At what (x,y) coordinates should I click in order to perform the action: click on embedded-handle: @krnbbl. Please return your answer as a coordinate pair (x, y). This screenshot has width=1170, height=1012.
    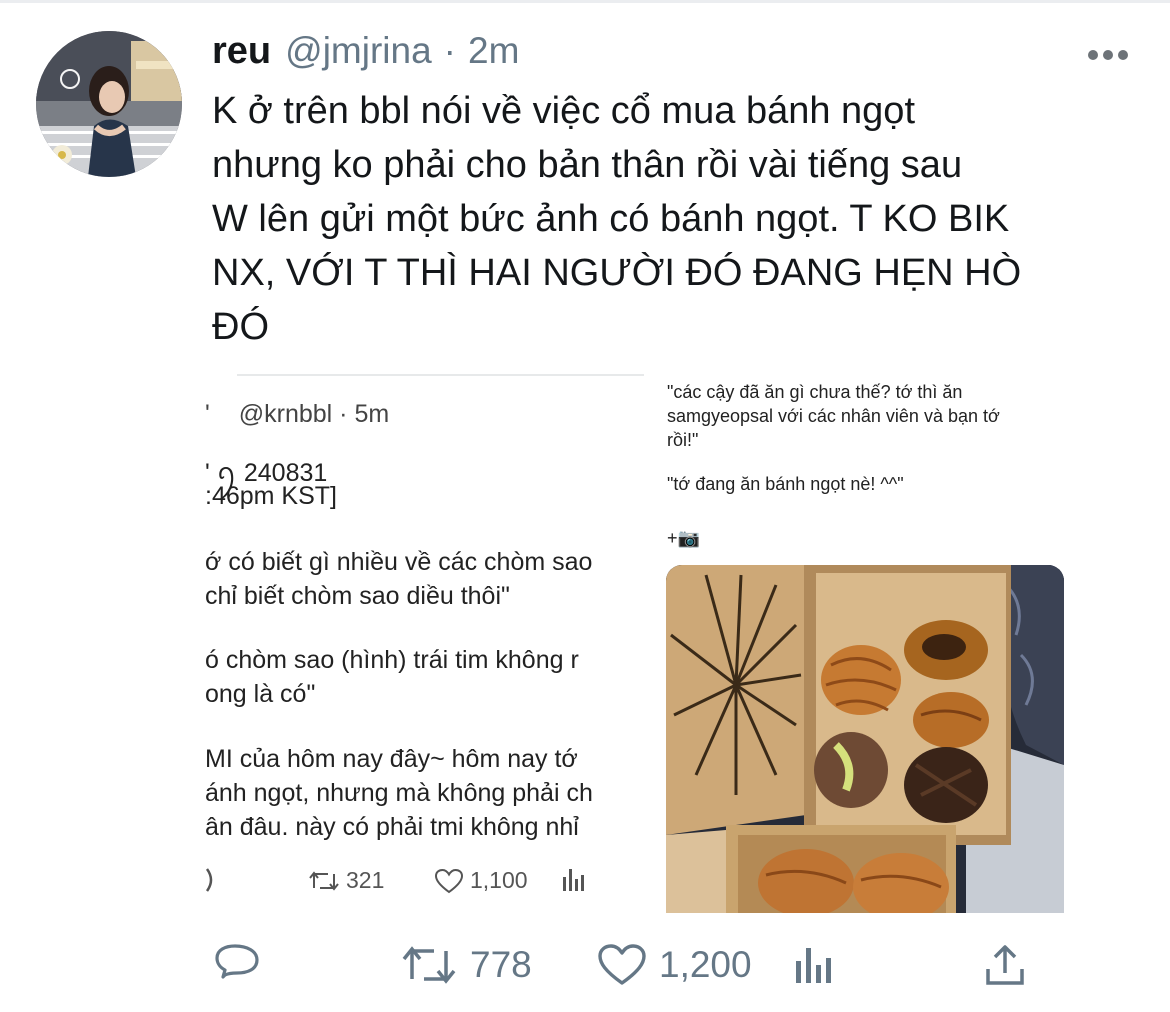
    Looking at the image, I should click on (285, 414).